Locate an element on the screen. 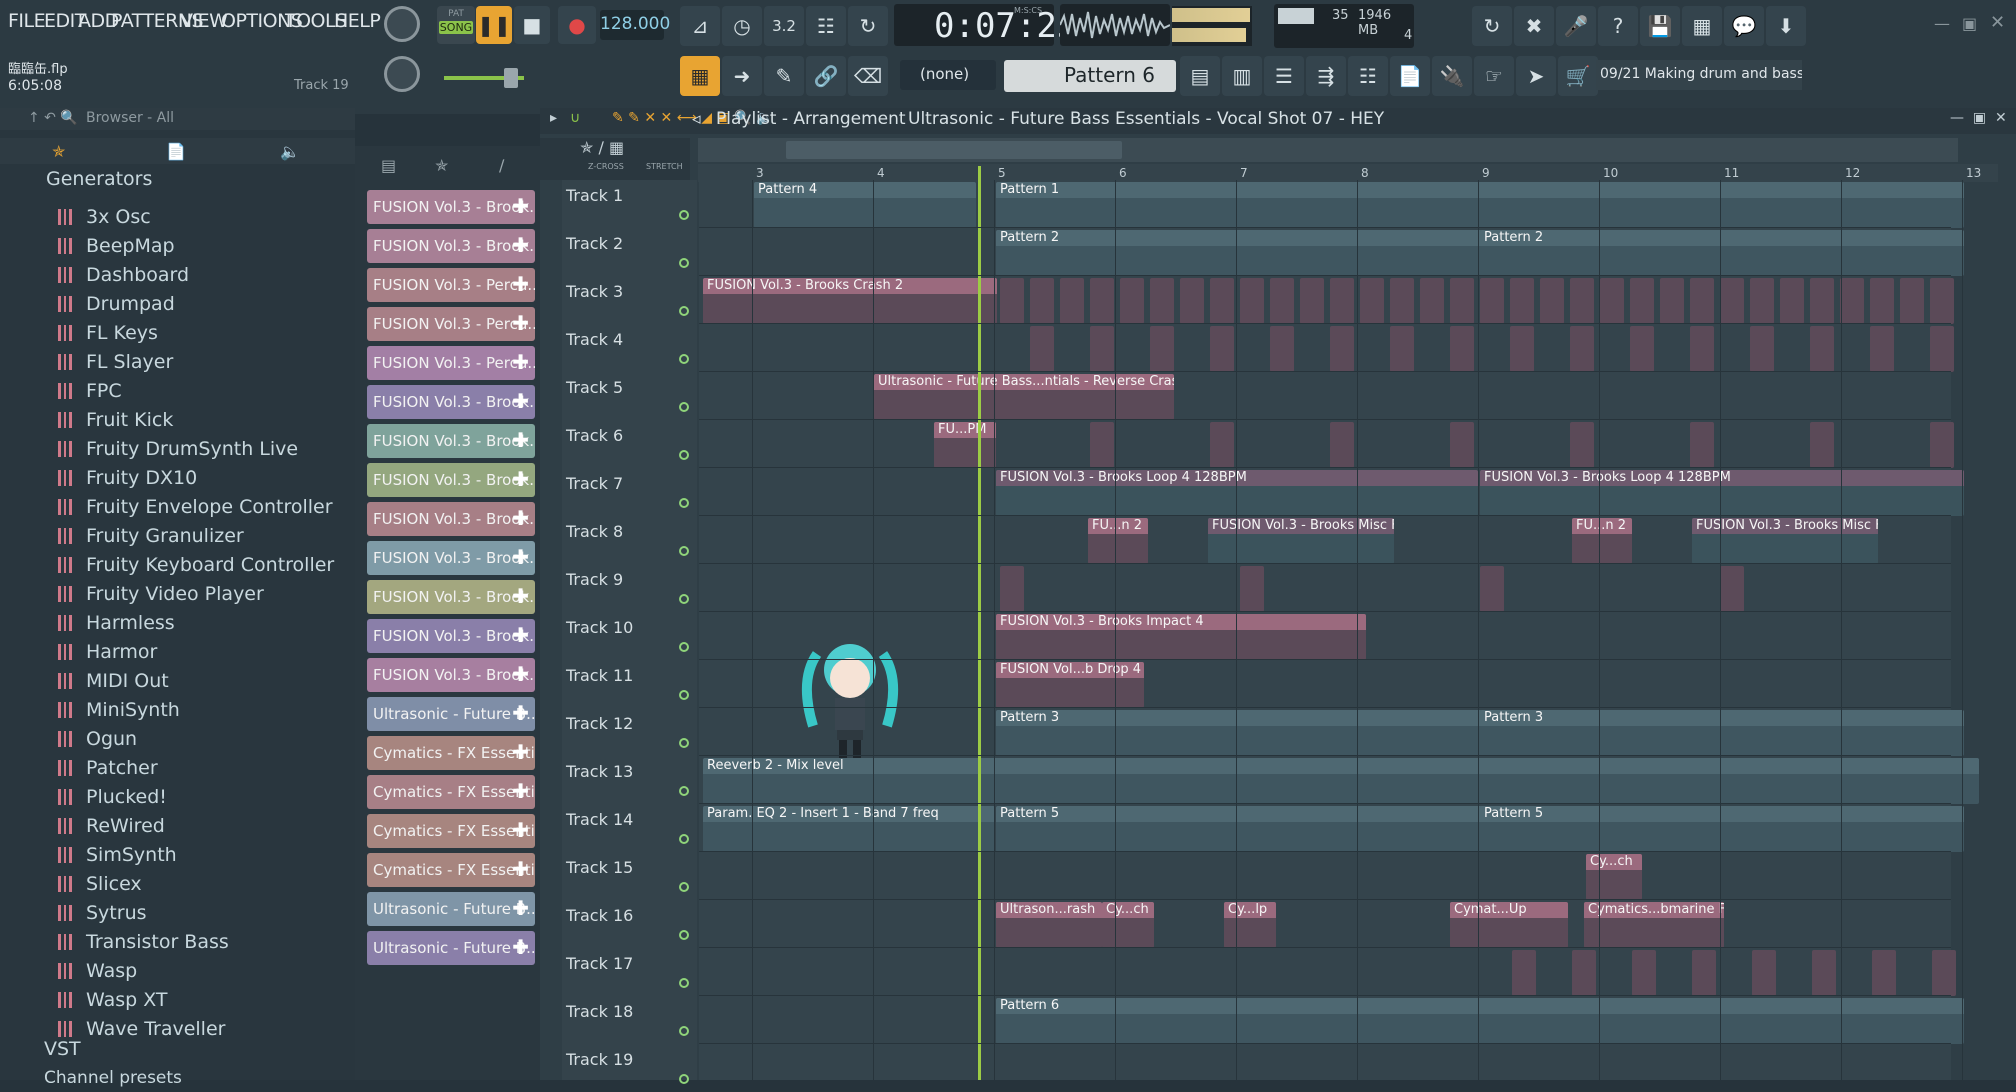  track-name: Track 9 is located at coordinates (594, 579).